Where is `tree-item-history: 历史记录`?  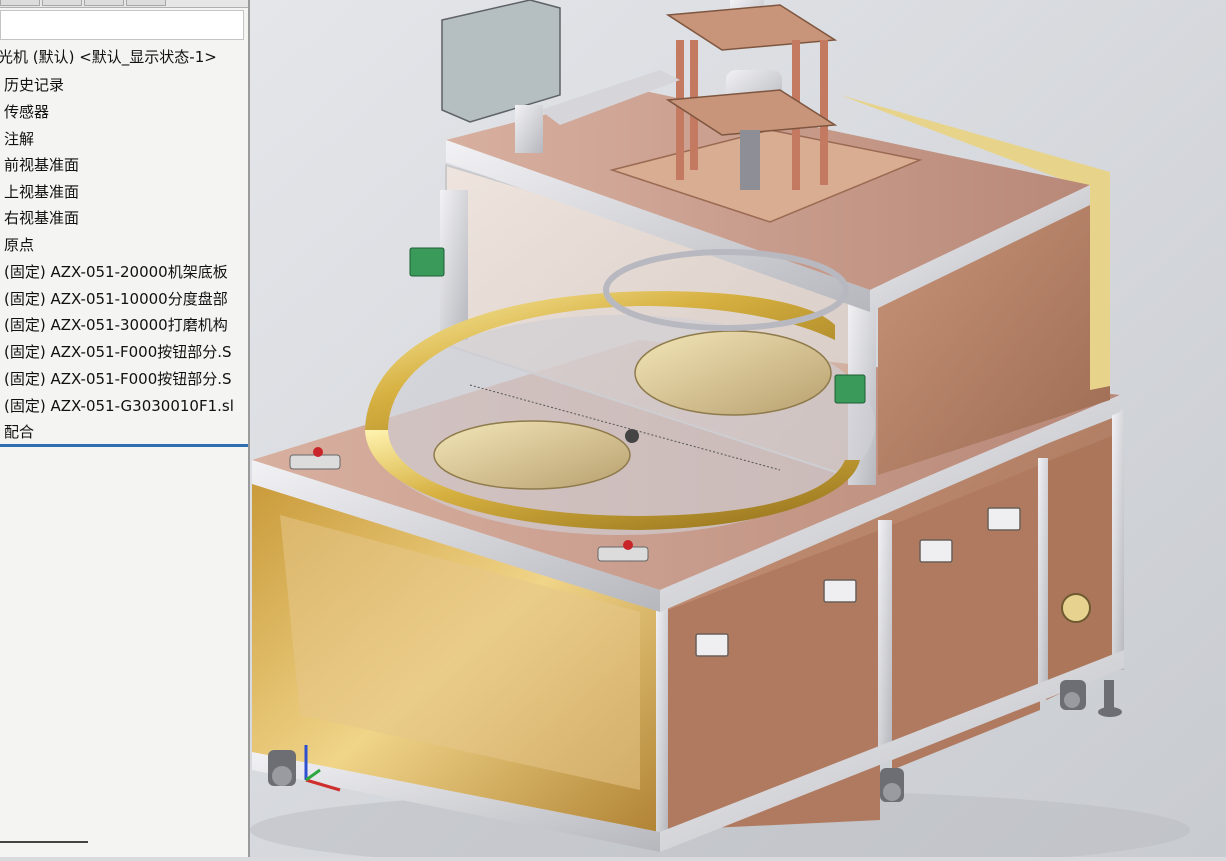 tree-item-history: 历史记录 is located at coordinates (34, 84).